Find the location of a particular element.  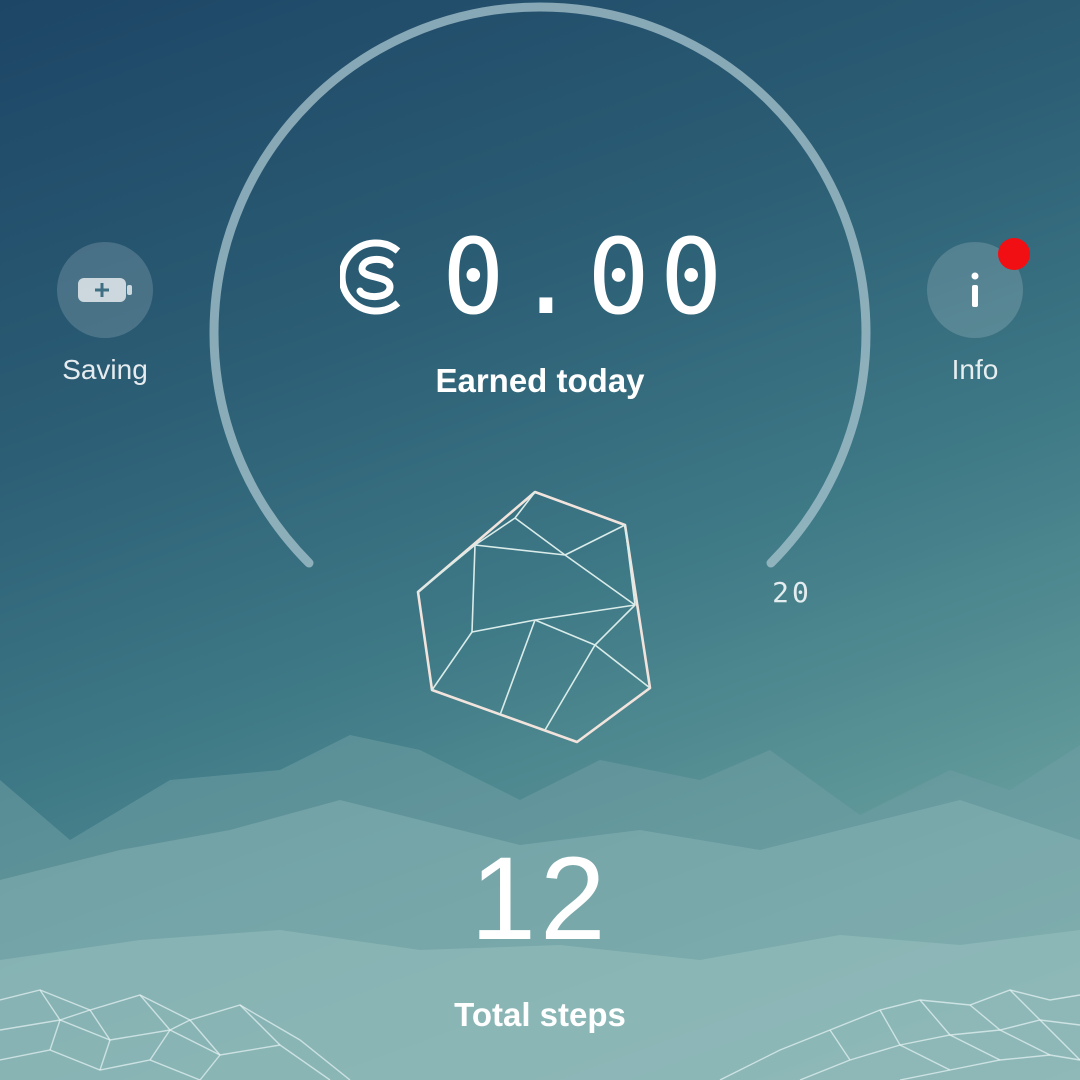

saving-label: Saving is located at coordinates (105, 369).